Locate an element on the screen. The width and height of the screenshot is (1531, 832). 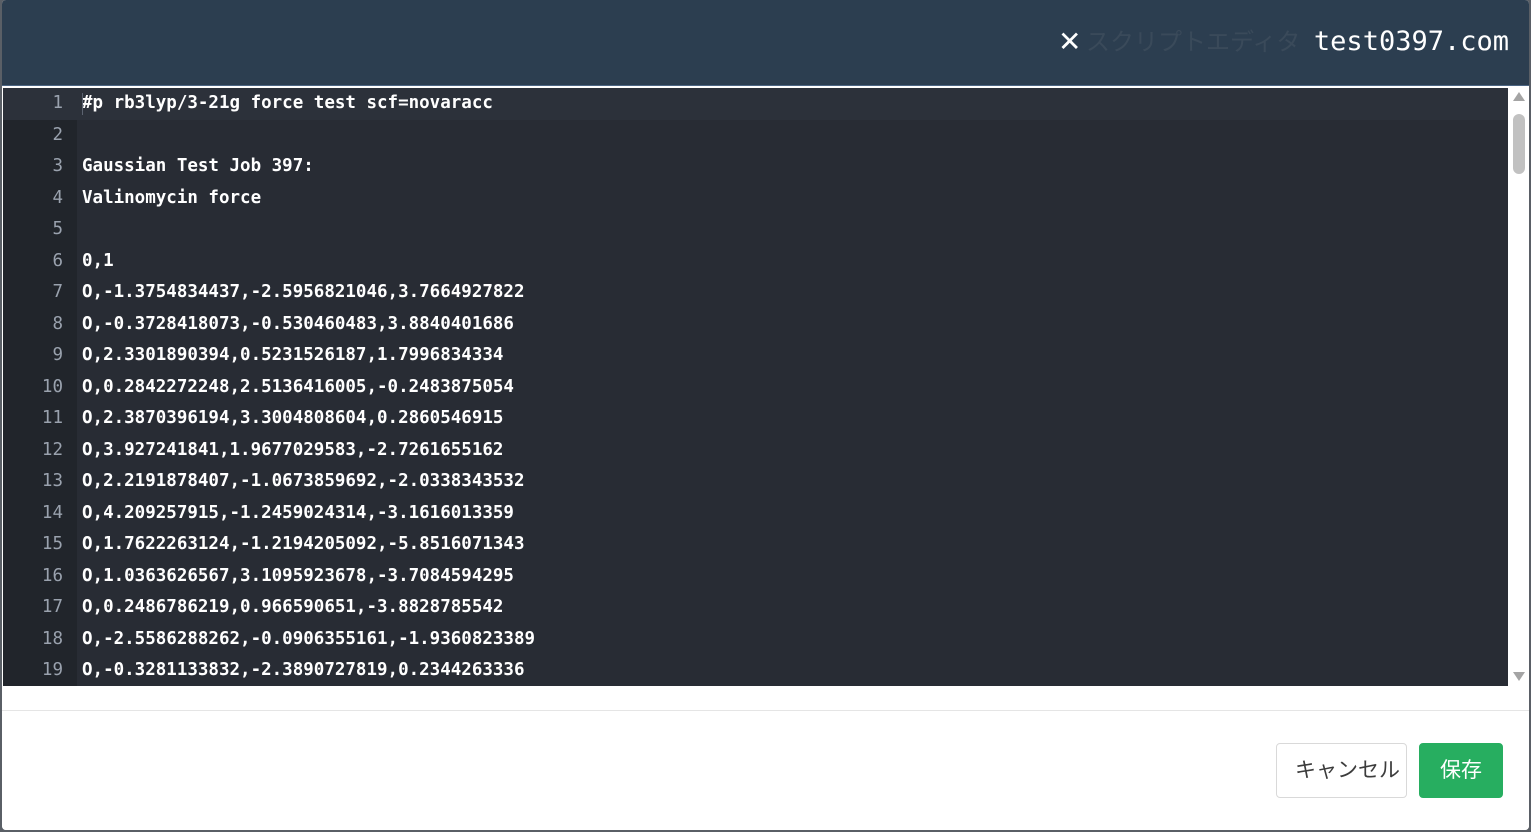
line-text: O,2.3870396194,3.3004808604,0.2860546915 is located at coordinates (292, 419).